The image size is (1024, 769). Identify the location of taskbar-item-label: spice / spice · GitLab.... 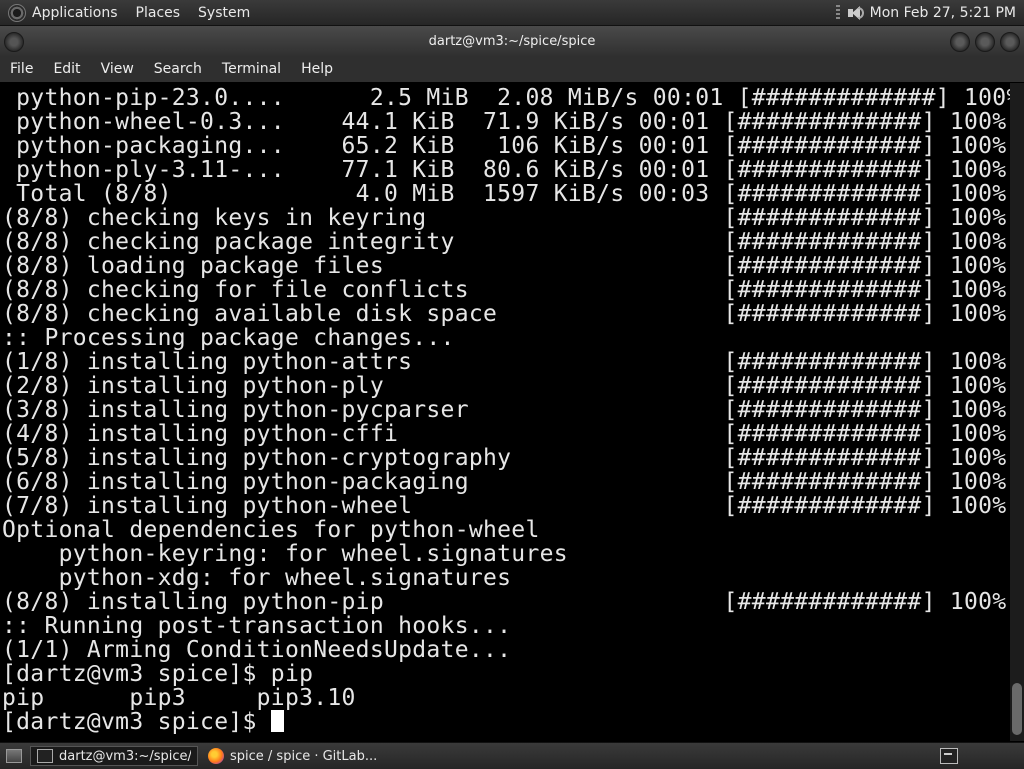
(303, 756).